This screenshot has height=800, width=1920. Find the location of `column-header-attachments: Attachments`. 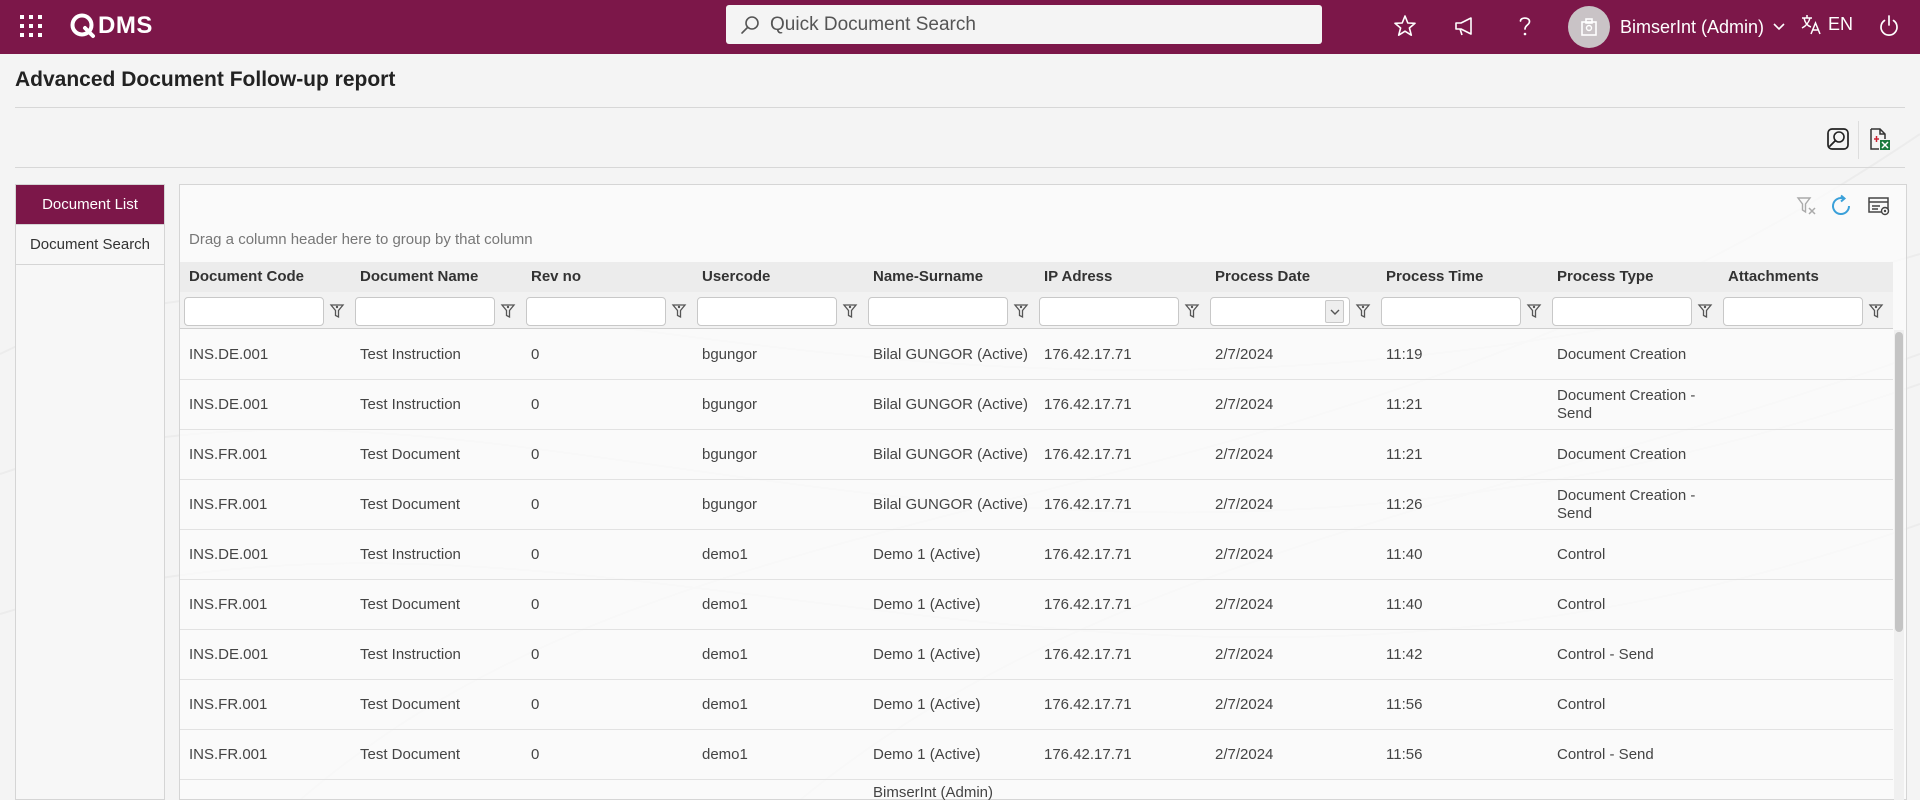

column-header-attachments: Attachments is located at coordinates (1769, 277).